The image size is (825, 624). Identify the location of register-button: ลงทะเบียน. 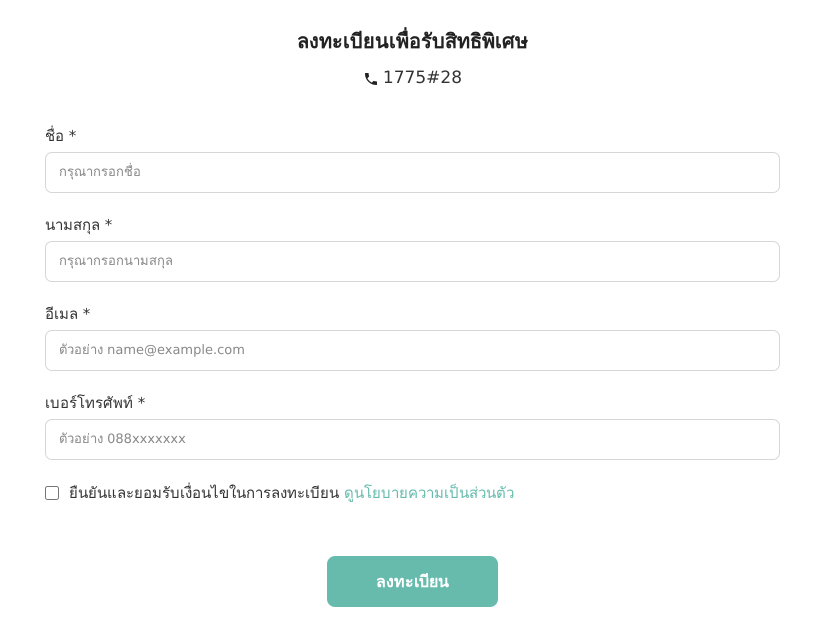
(412, 581).